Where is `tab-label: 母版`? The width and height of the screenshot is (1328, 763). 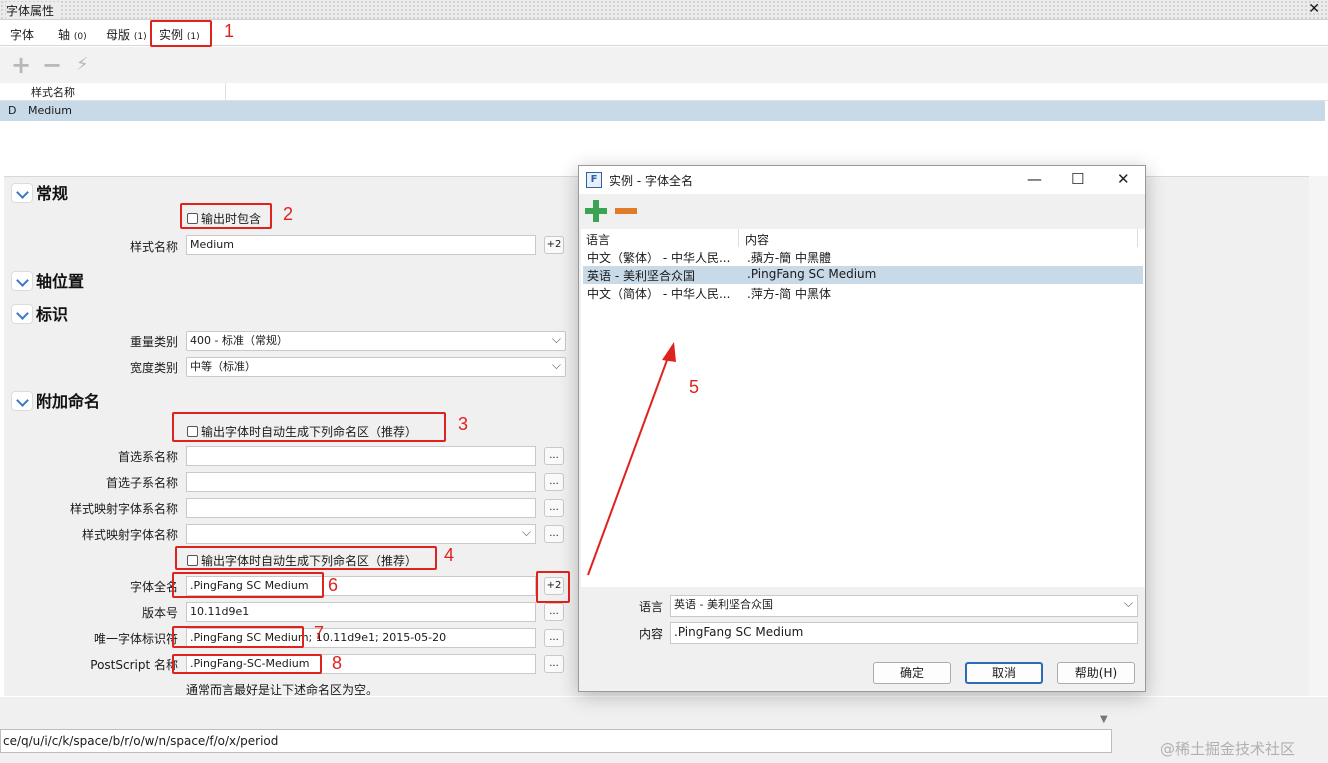
tab-label: 母版 is located at coordinates (118, 35).